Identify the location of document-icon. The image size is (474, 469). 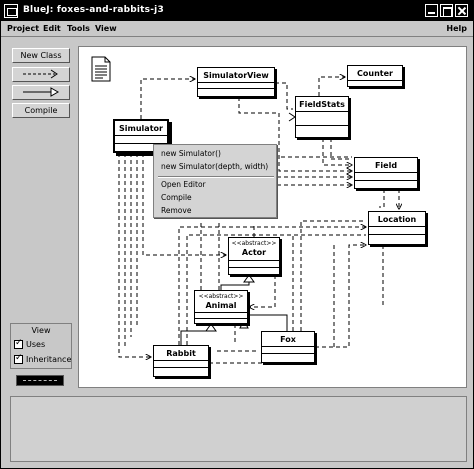
(101, 69).